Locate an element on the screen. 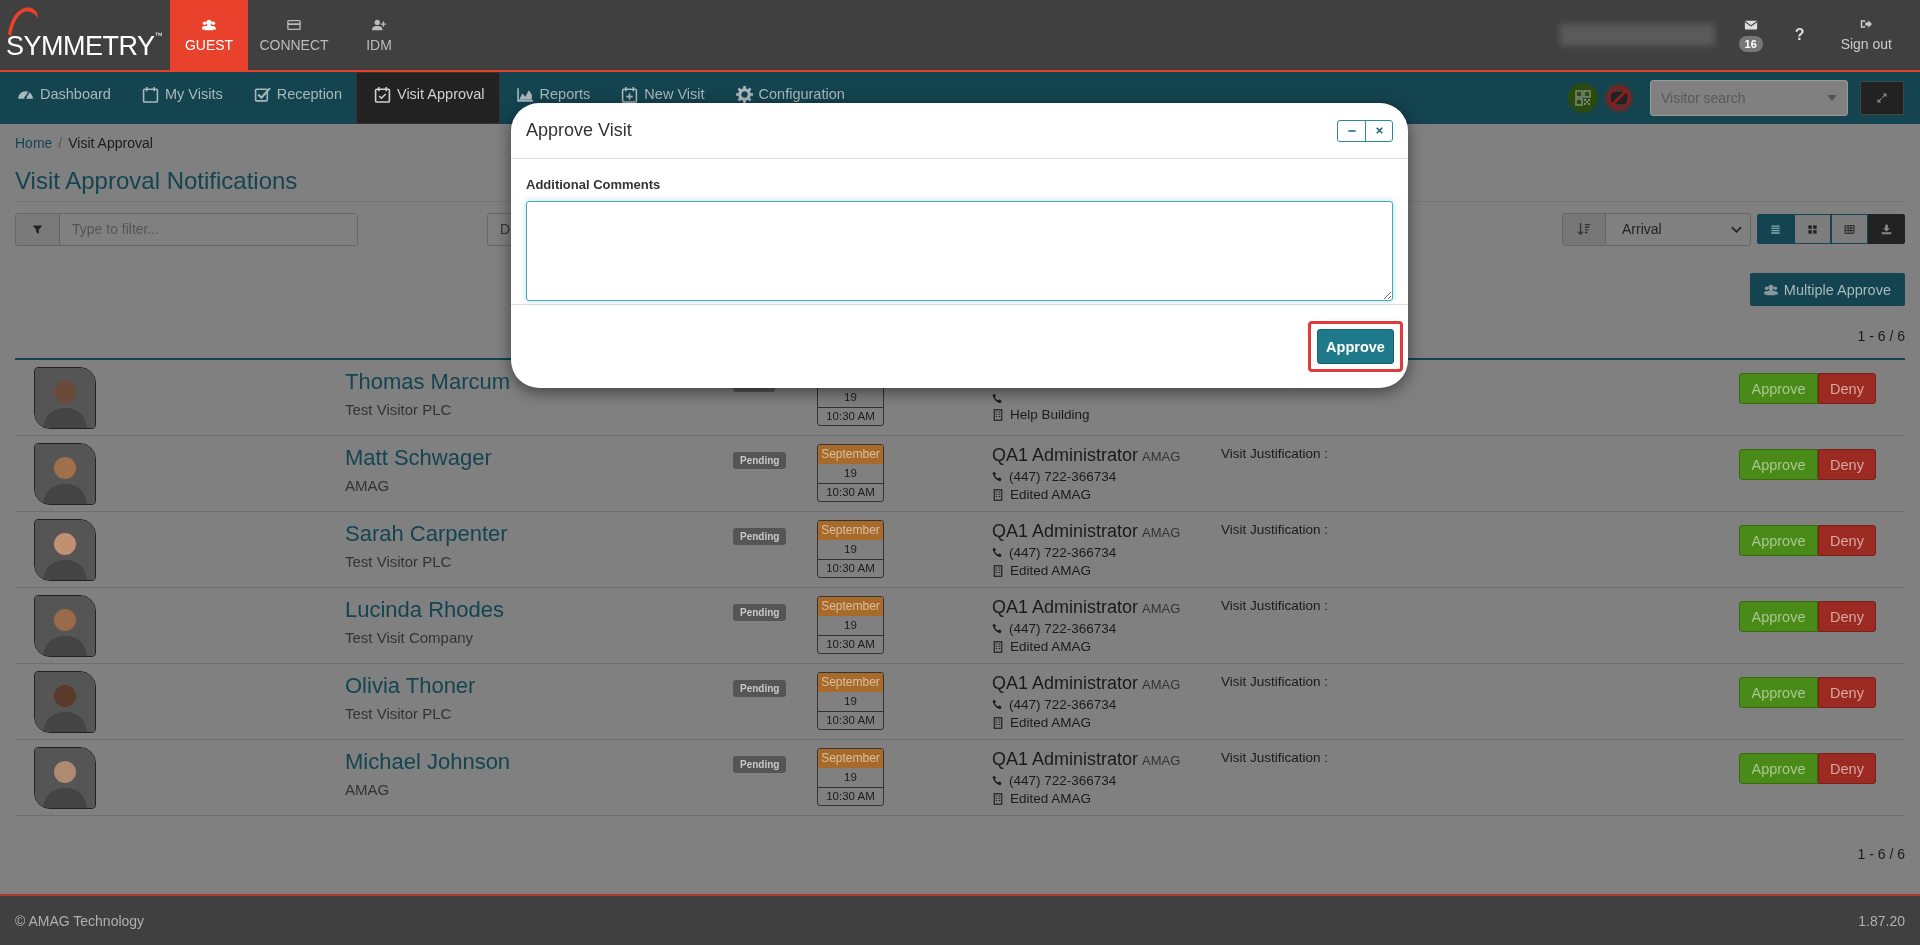 Image resolution: width=1920 pixels, height=945 pixels. mail-button: 16 is located at coordinates (1750, 35).